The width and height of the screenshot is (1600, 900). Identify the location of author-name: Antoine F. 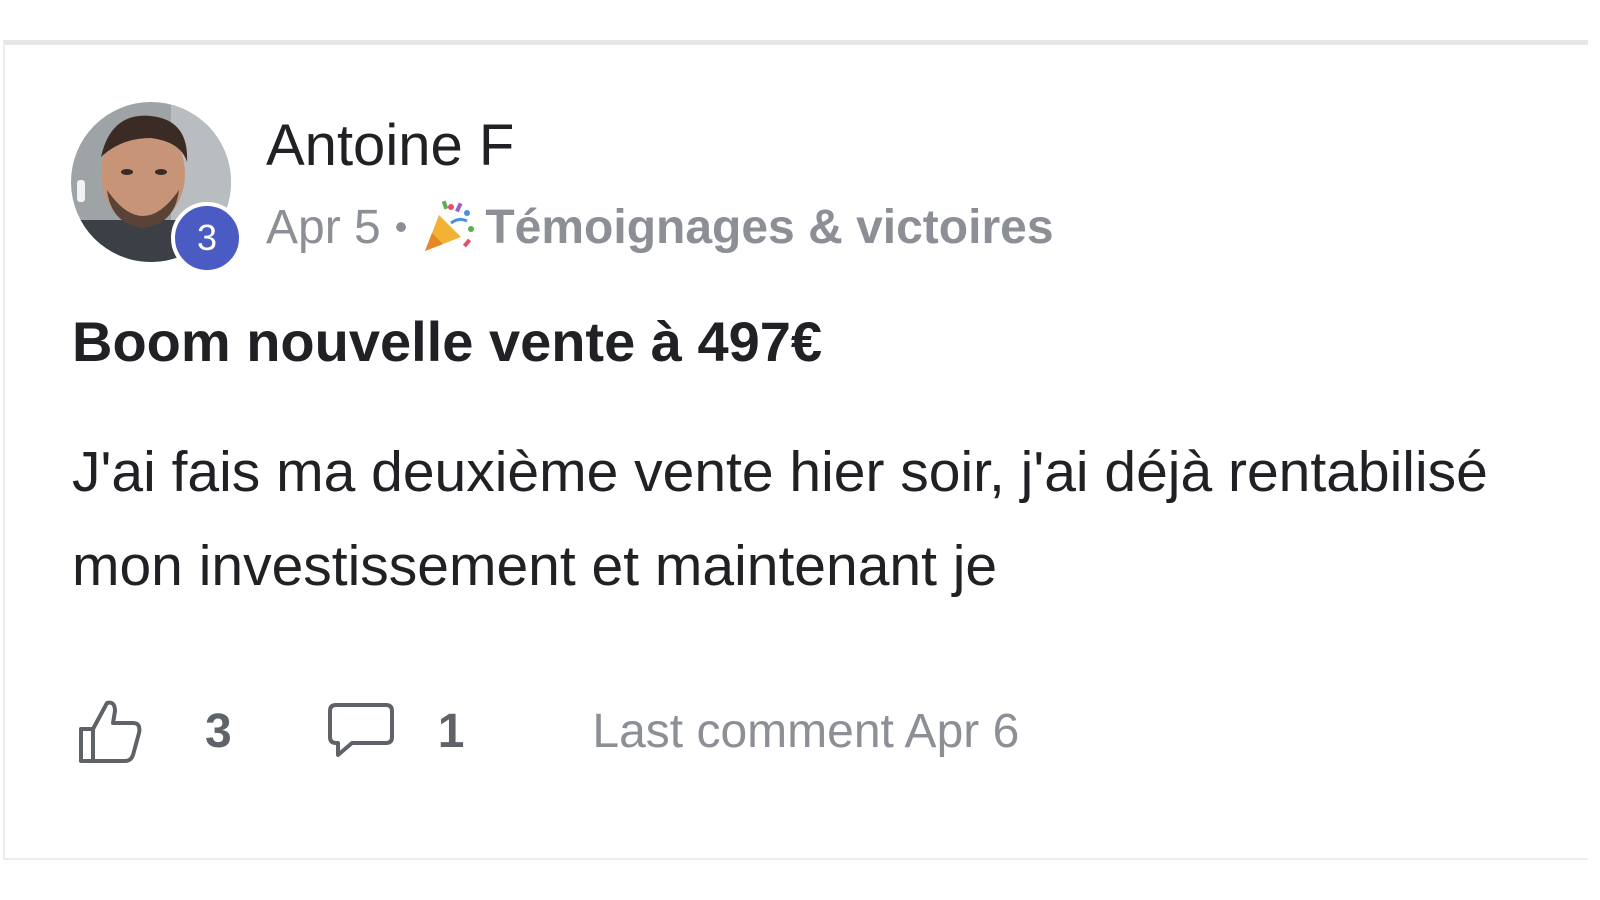
(406, 146).